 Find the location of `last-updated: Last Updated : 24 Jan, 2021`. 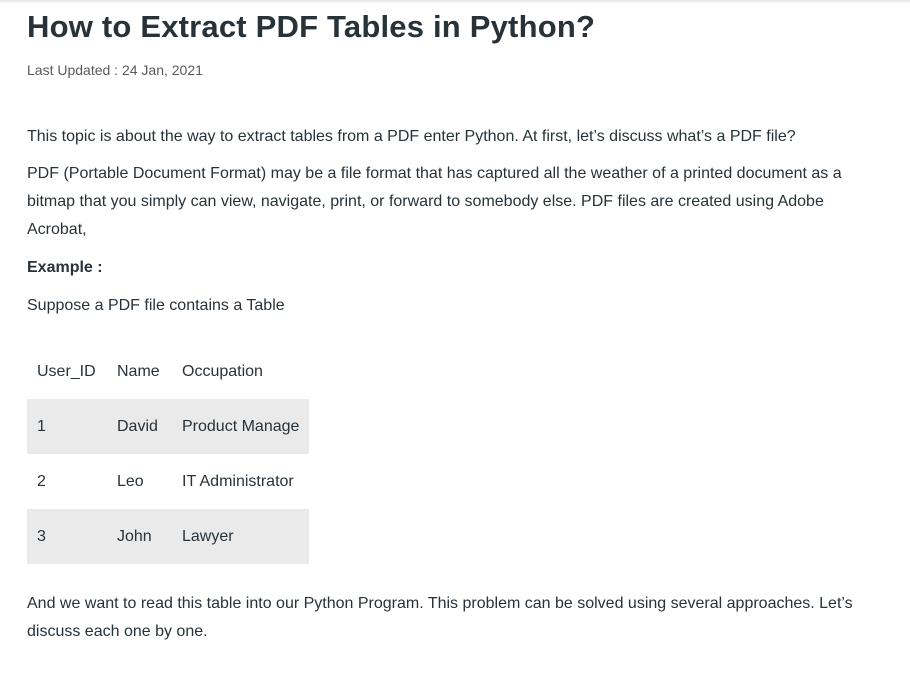

last-updated: Last Updated : 24 Jan, 2021 is located at coordinates (115, 70).